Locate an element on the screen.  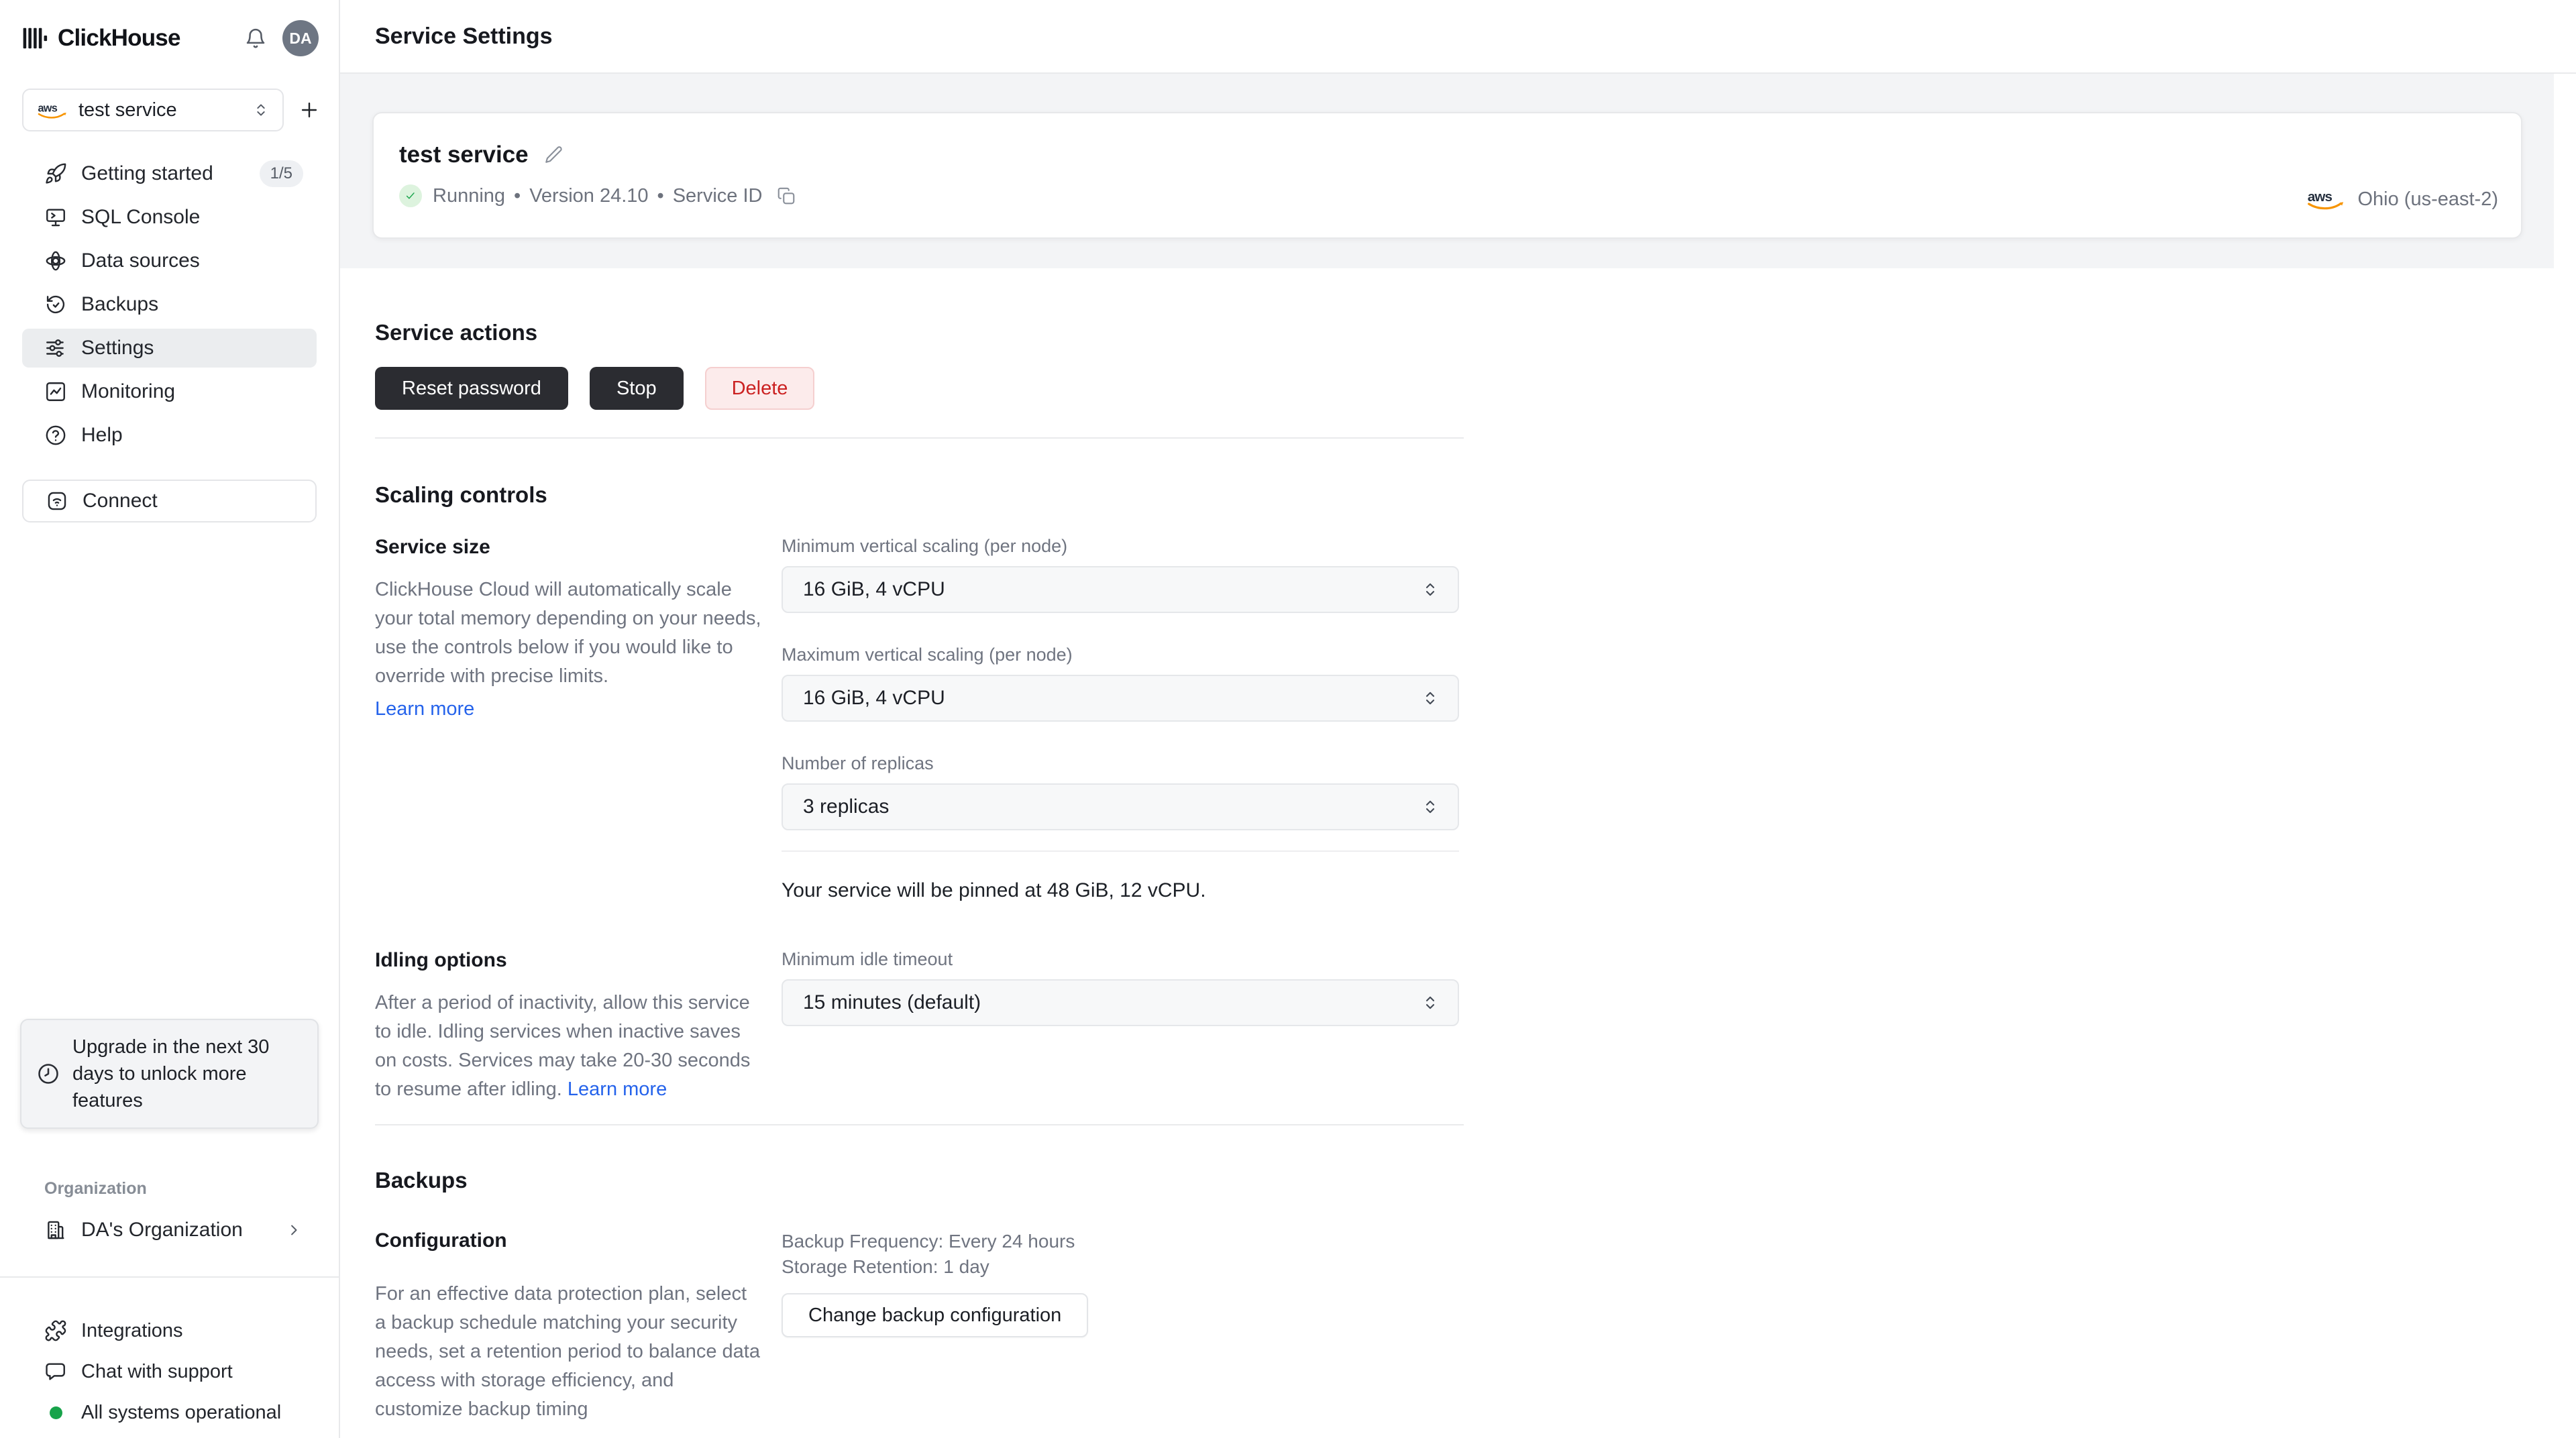
reset-password-button: Reset password is located at coordinates (471, 389).